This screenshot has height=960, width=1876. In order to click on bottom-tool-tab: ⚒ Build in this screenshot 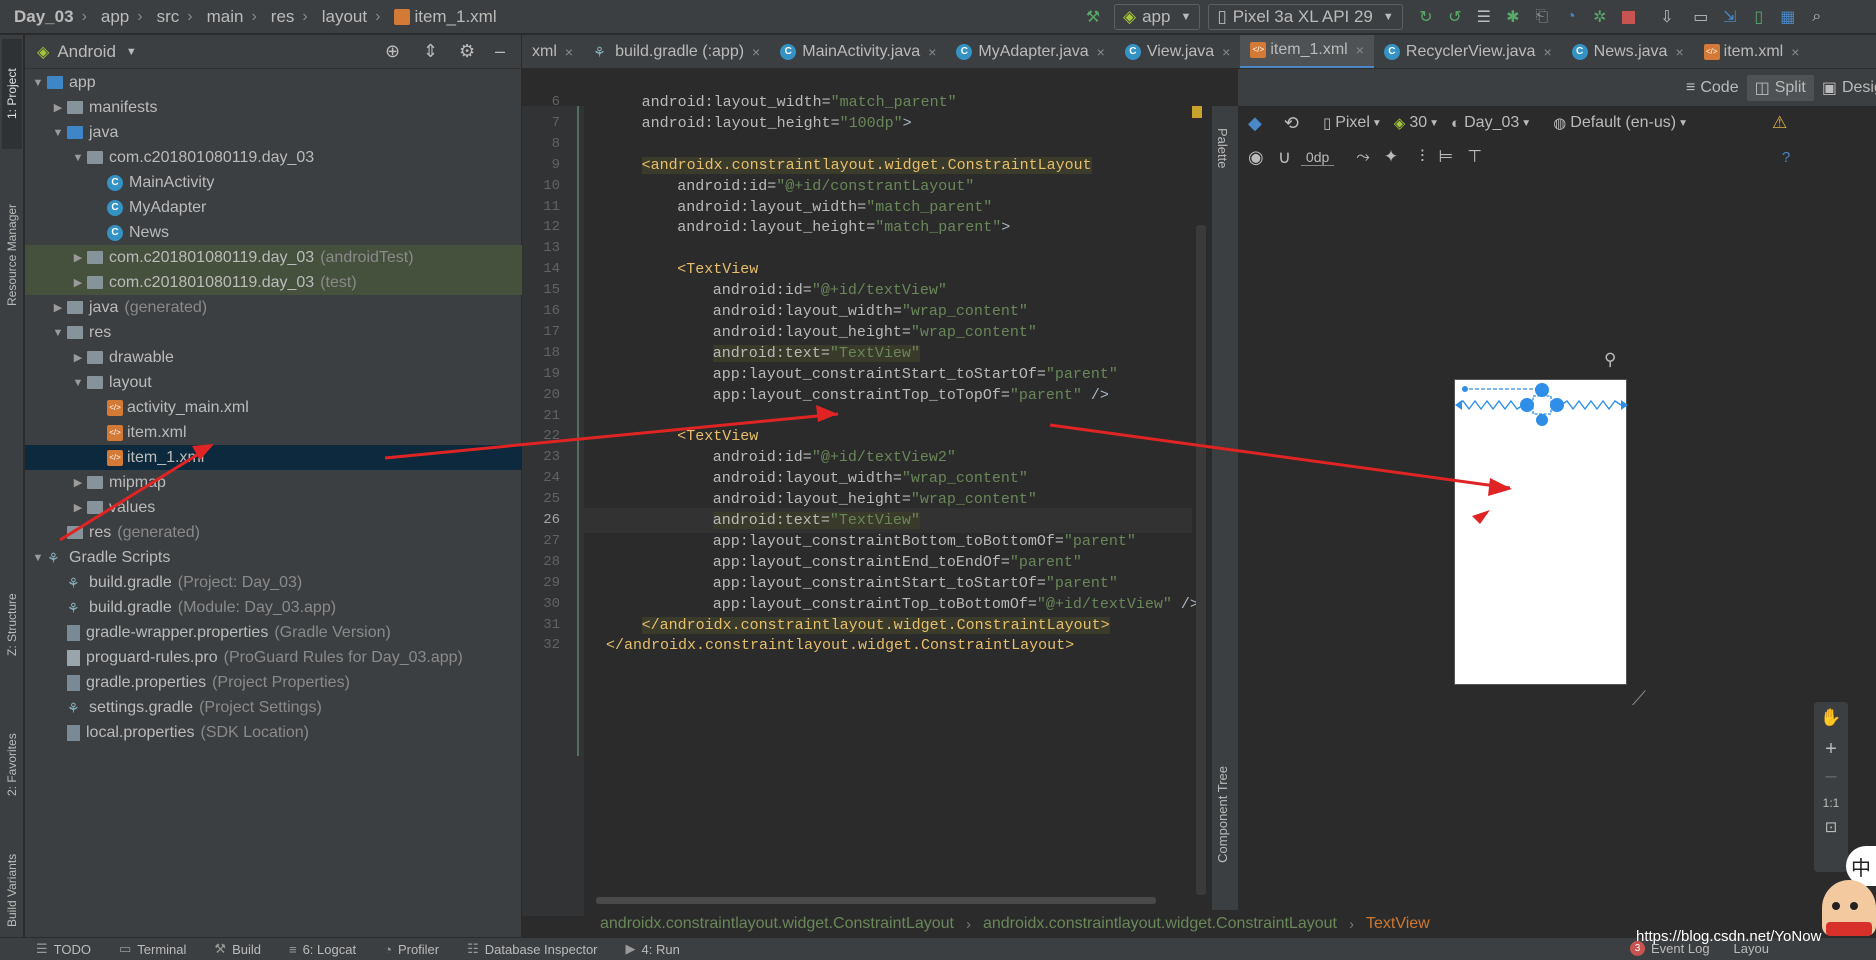, I will do `click(237, 949)`.